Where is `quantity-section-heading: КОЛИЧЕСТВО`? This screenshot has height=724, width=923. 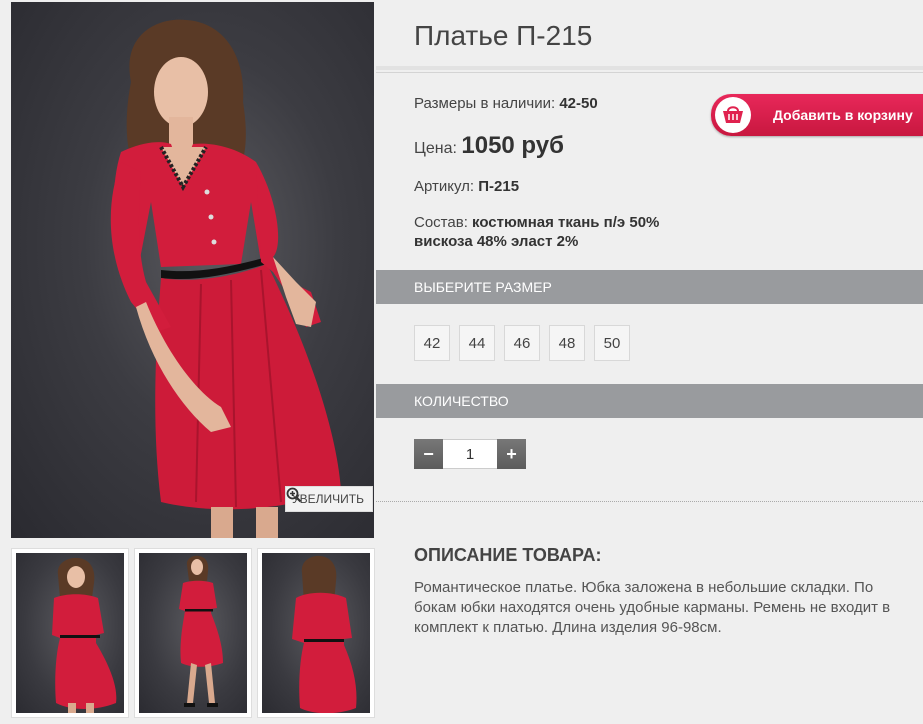
quantity-section-heading: КОЛИЧЕСТВО is located at coordinates (649, 401).